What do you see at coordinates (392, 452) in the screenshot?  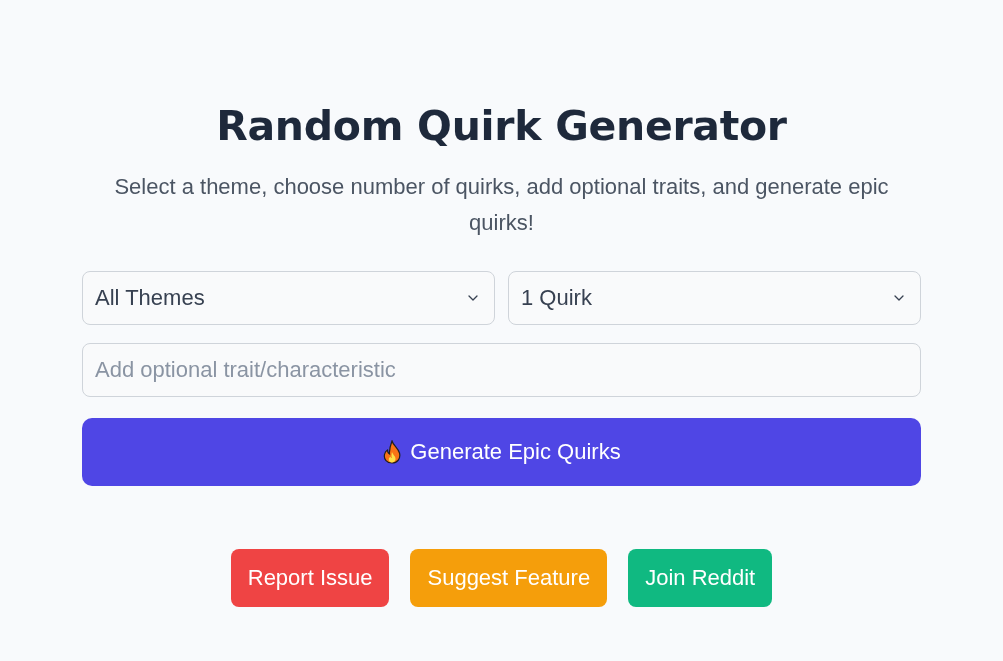 I see `flame-icon` at bounding box center [392, 452].